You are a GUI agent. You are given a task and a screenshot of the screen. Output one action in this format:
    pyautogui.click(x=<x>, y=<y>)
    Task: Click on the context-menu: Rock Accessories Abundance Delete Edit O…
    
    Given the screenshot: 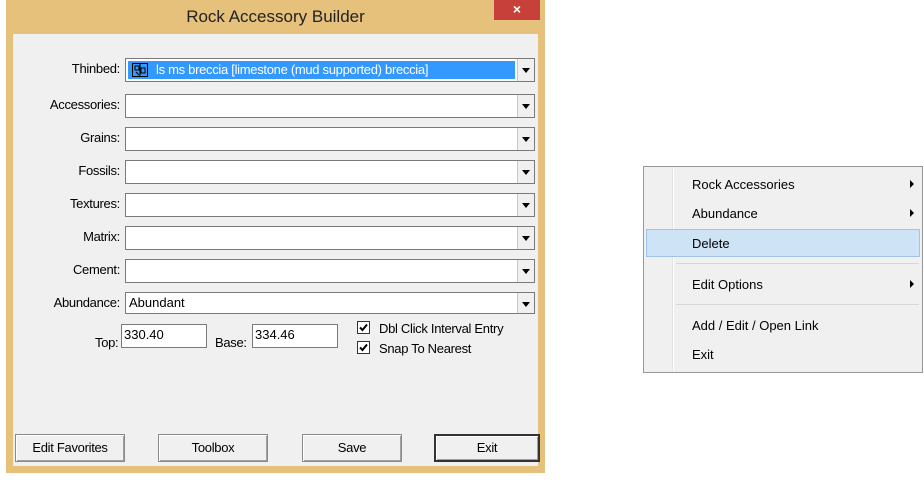 What is the action you would take?
    pyautogui.click(x=783, y=269)
    